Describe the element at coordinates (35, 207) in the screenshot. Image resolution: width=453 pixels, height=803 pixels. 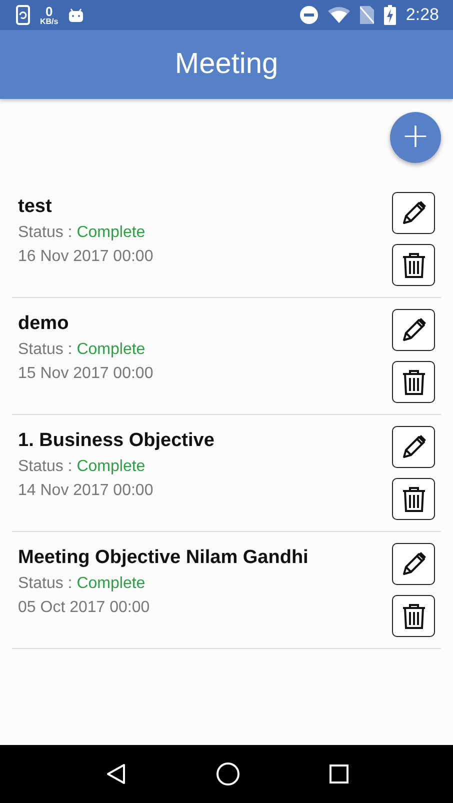
I see `meeting-title: test` at that location.